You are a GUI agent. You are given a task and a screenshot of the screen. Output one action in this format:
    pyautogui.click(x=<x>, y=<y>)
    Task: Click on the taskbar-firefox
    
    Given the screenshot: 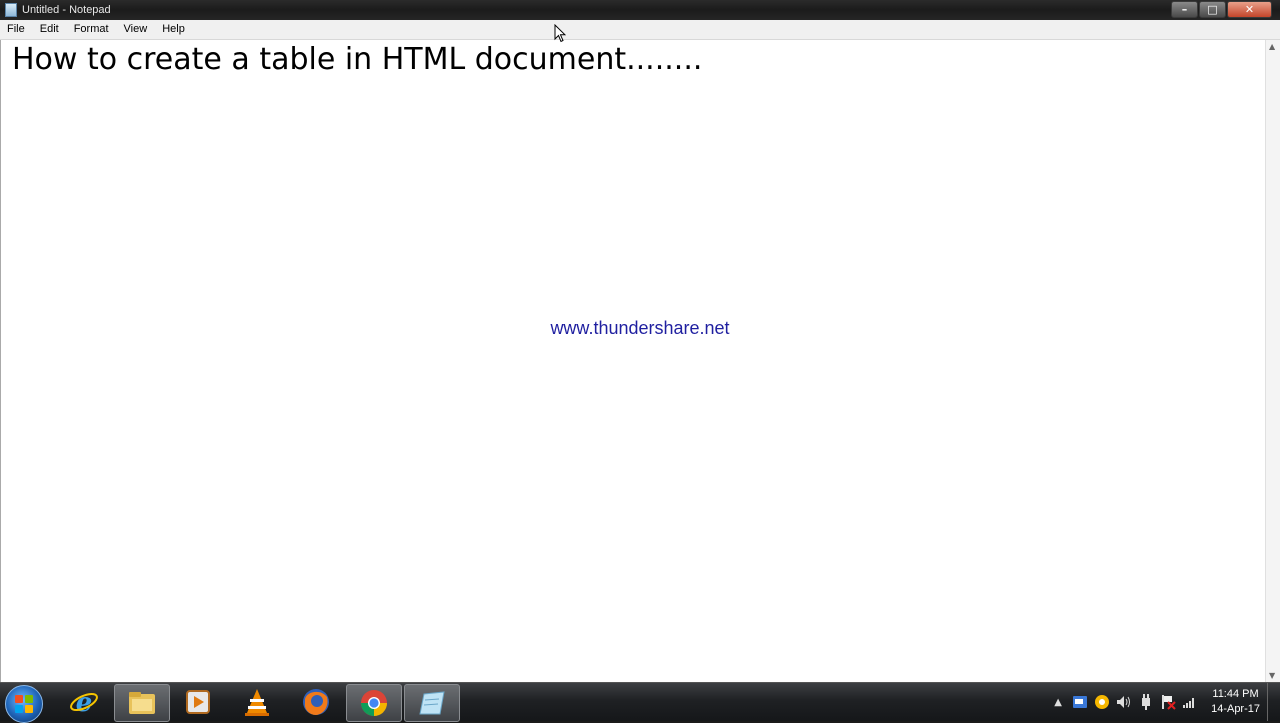 What is the action you would take?
    pyautogui.click(x=316, y=702)
    